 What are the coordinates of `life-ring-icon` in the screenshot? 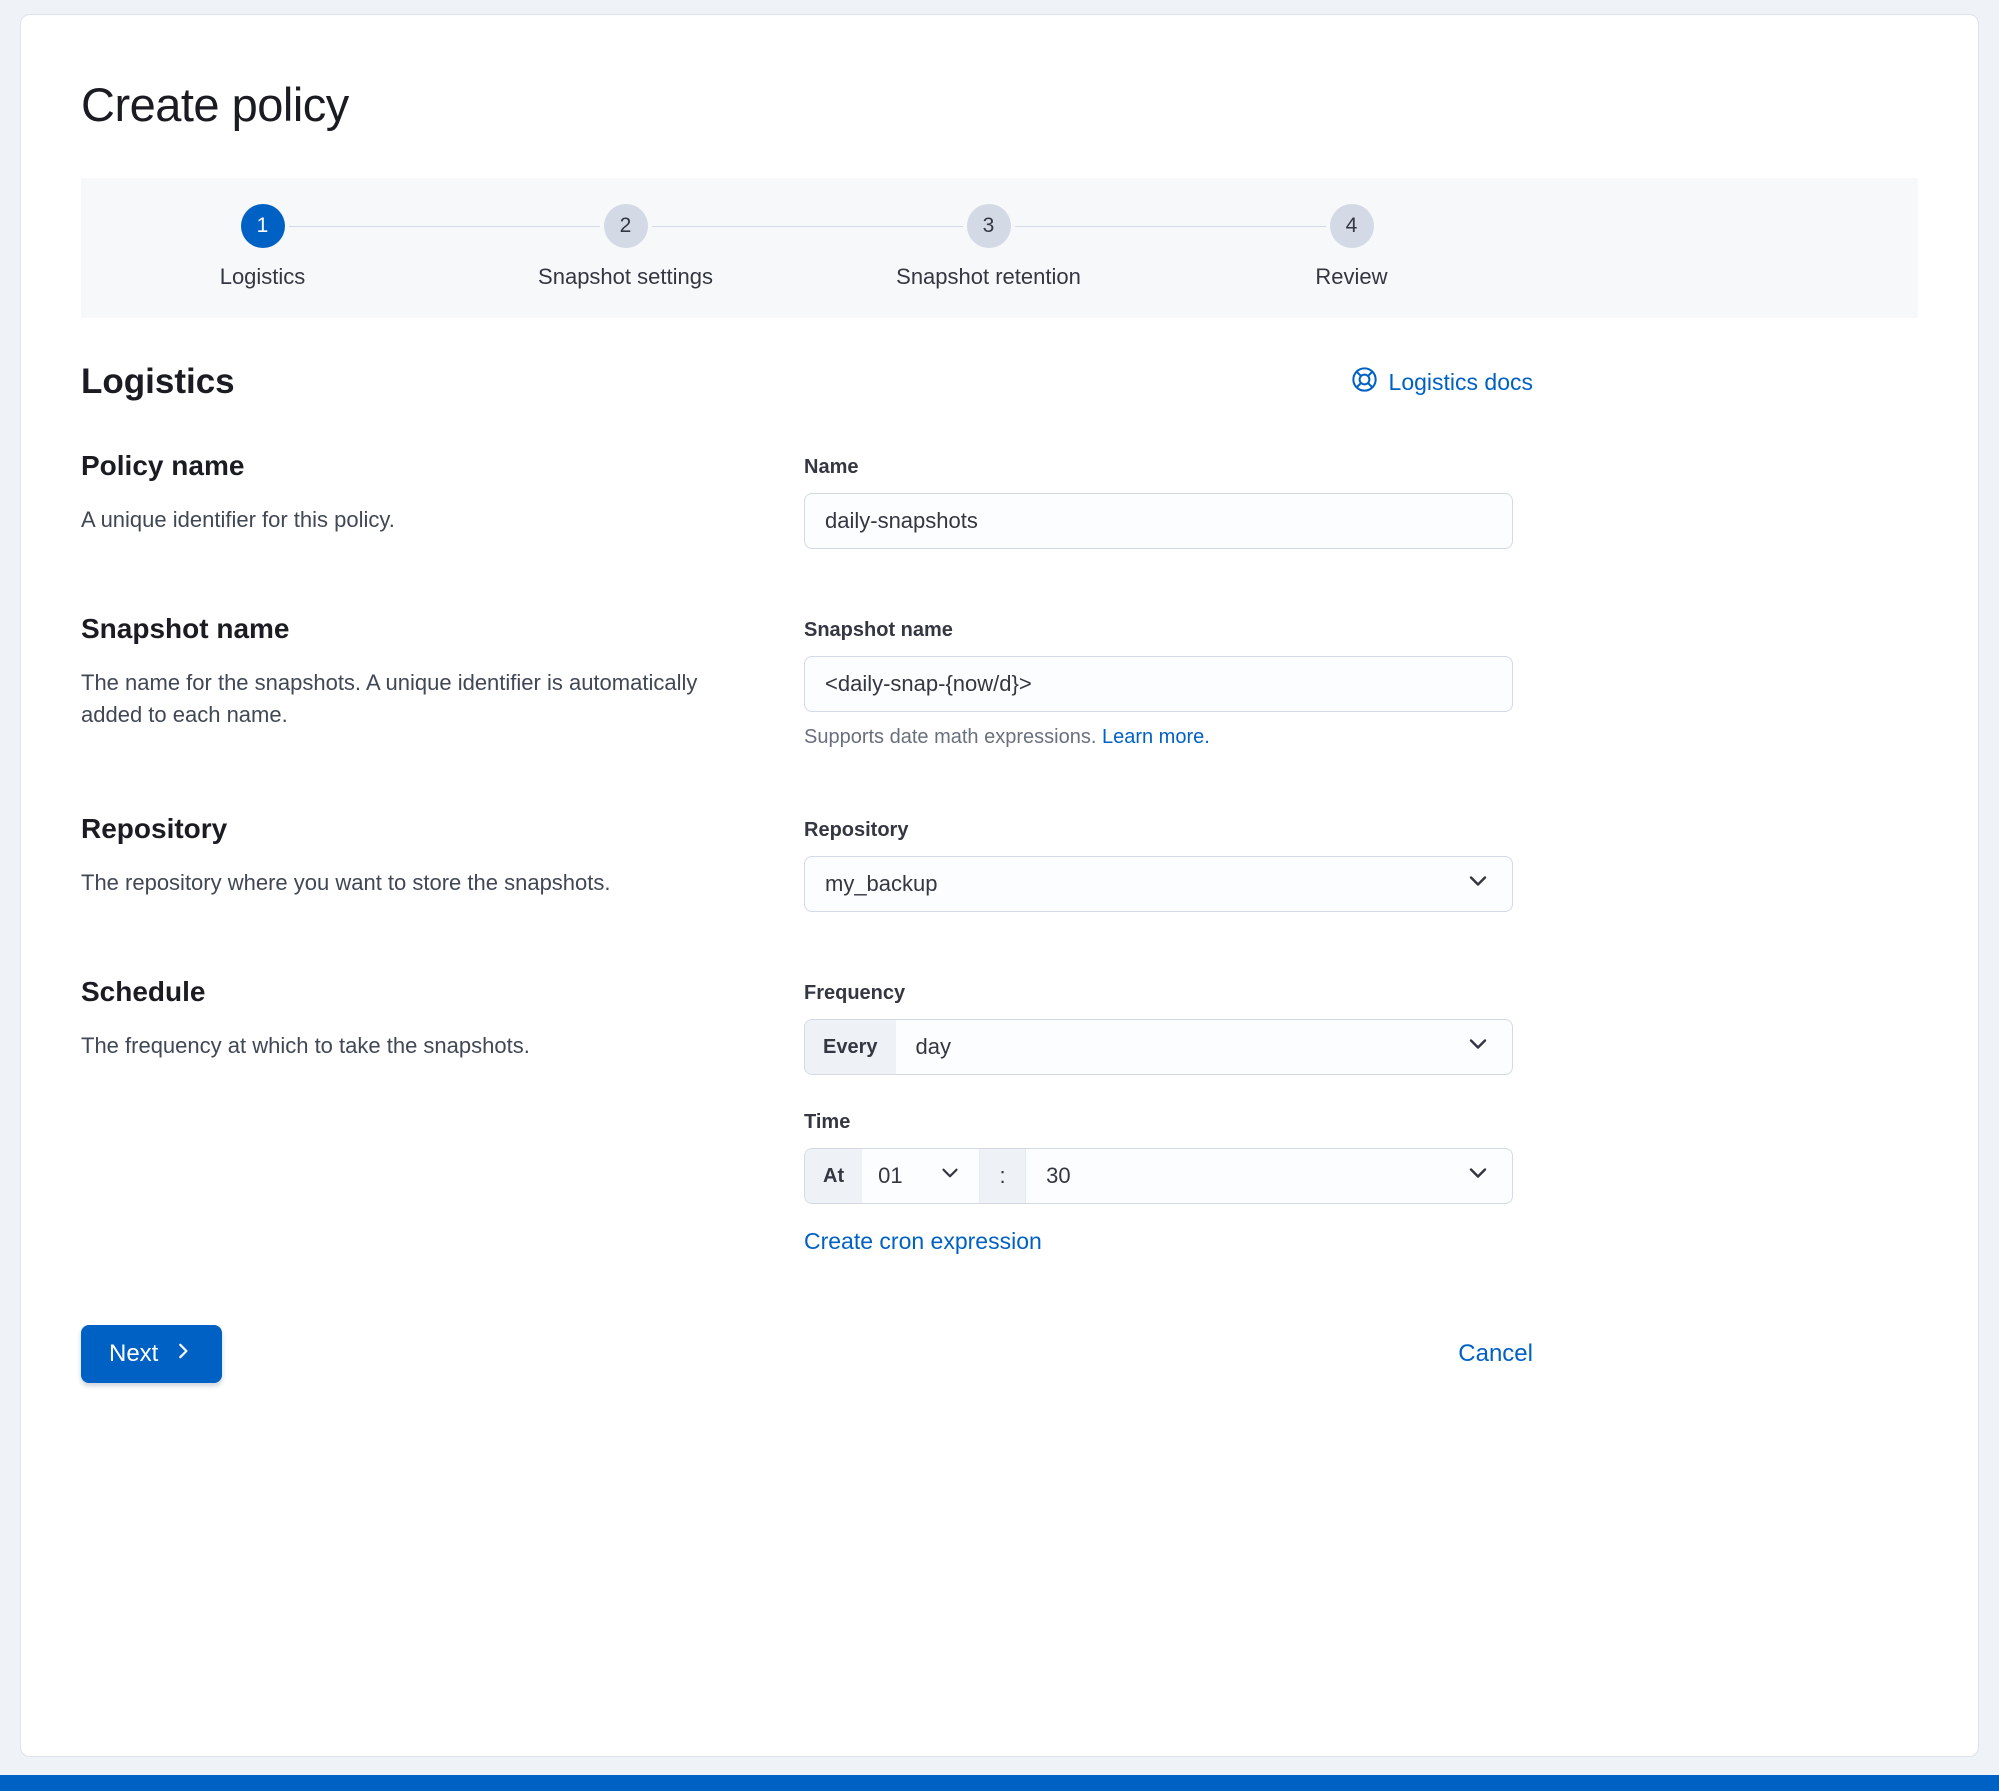 It's located at (1364, 382).